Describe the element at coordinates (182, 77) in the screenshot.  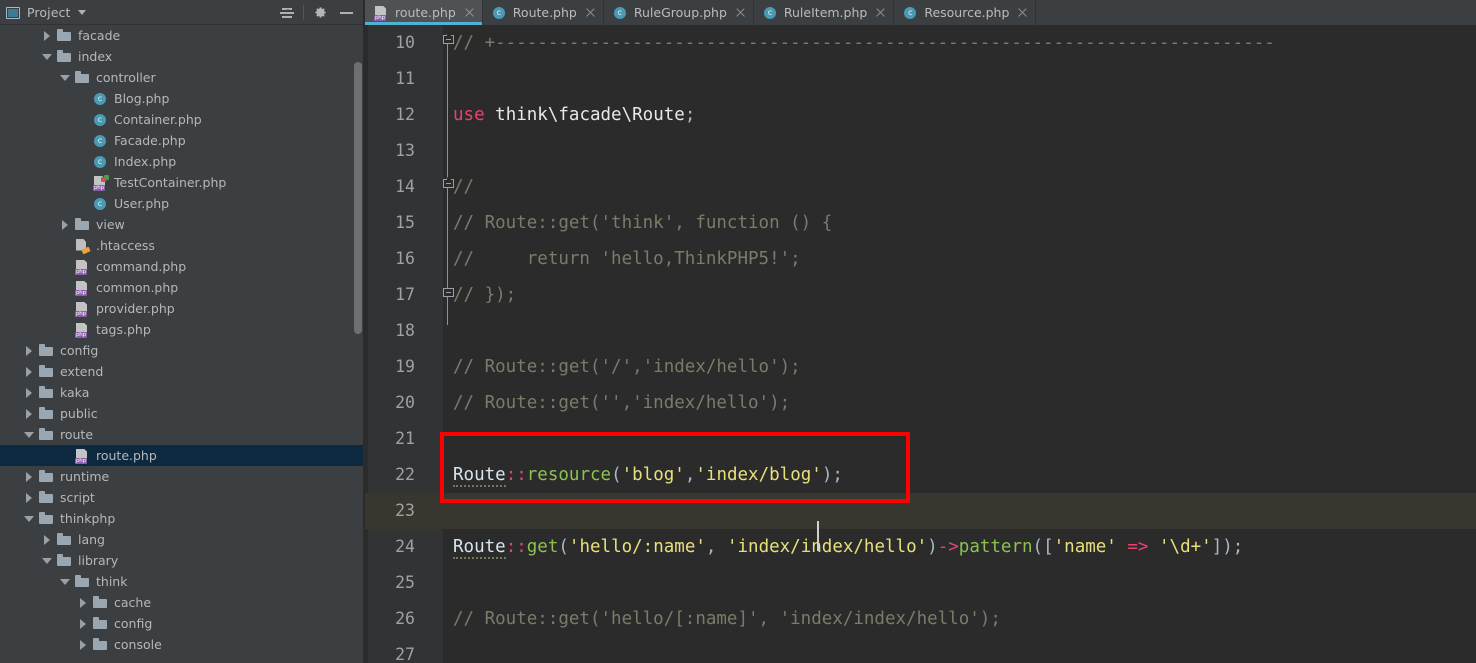
I see `tree-item-controller: controller` at that location.